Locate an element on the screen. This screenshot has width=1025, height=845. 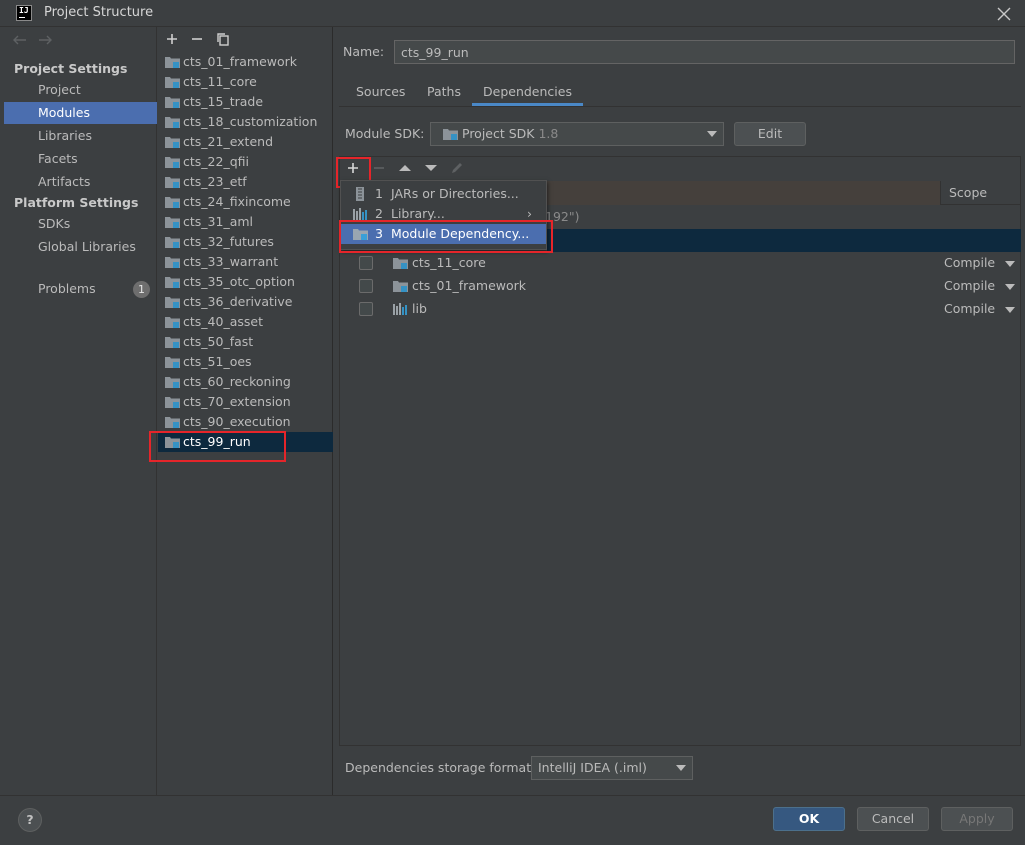
module-source-row is located at coordinates (784, 240).